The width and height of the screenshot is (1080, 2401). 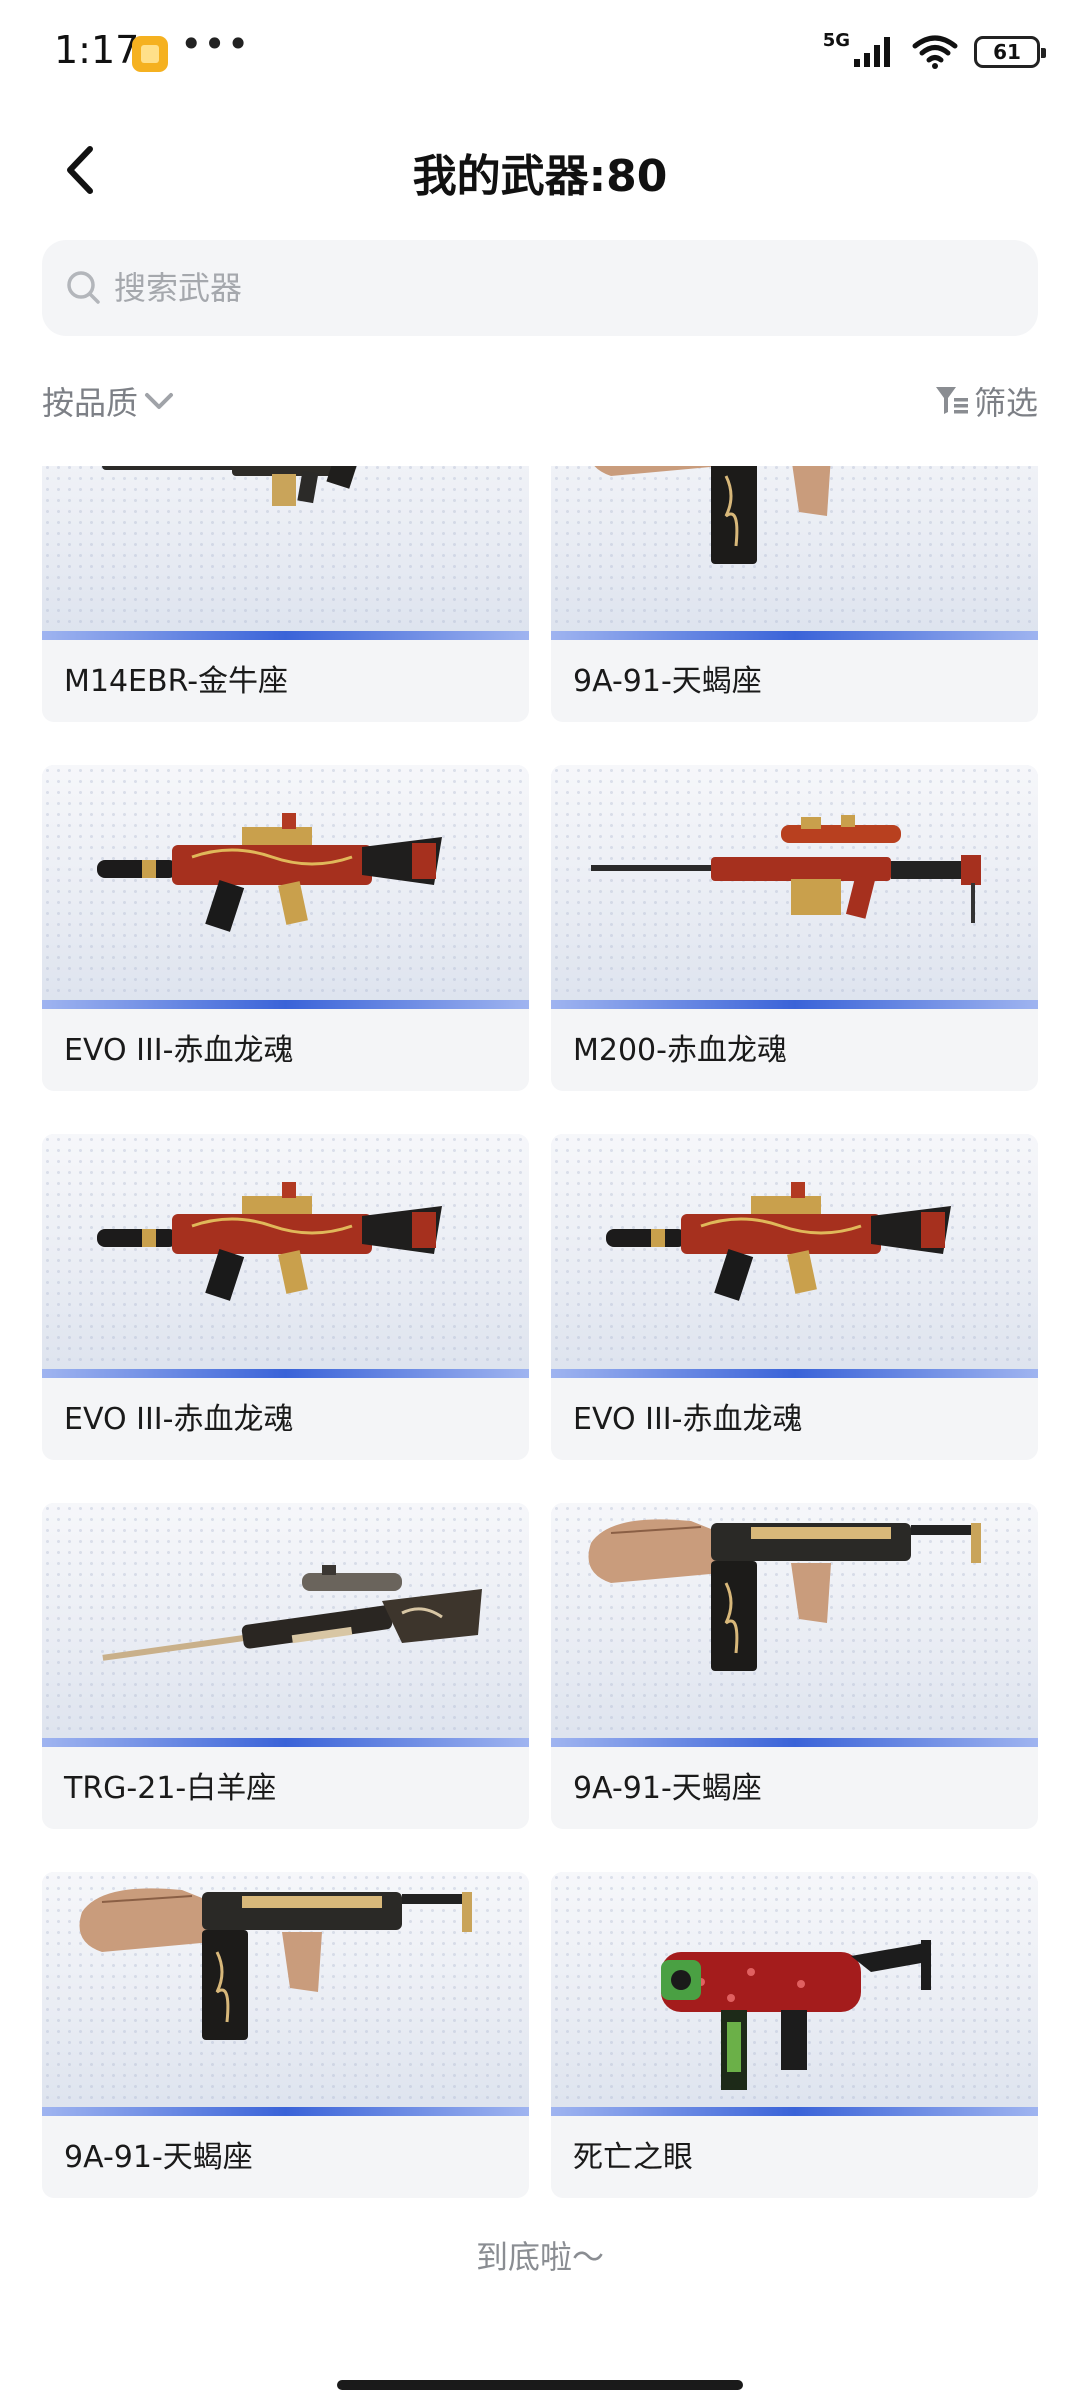 I want to click on battery-icon: 61, so click(x=1010, y=52).